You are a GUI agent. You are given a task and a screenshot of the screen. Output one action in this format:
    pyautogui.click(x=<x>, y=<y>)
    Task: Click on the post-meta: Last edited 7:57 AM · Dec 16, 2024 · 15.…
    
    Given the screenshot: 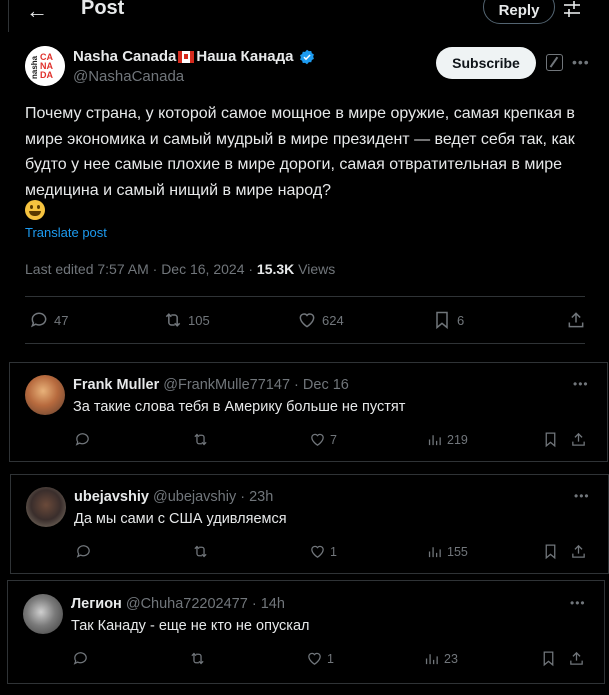 What is the action you would take?
    pyautogui.click(x=180, y=269)
    